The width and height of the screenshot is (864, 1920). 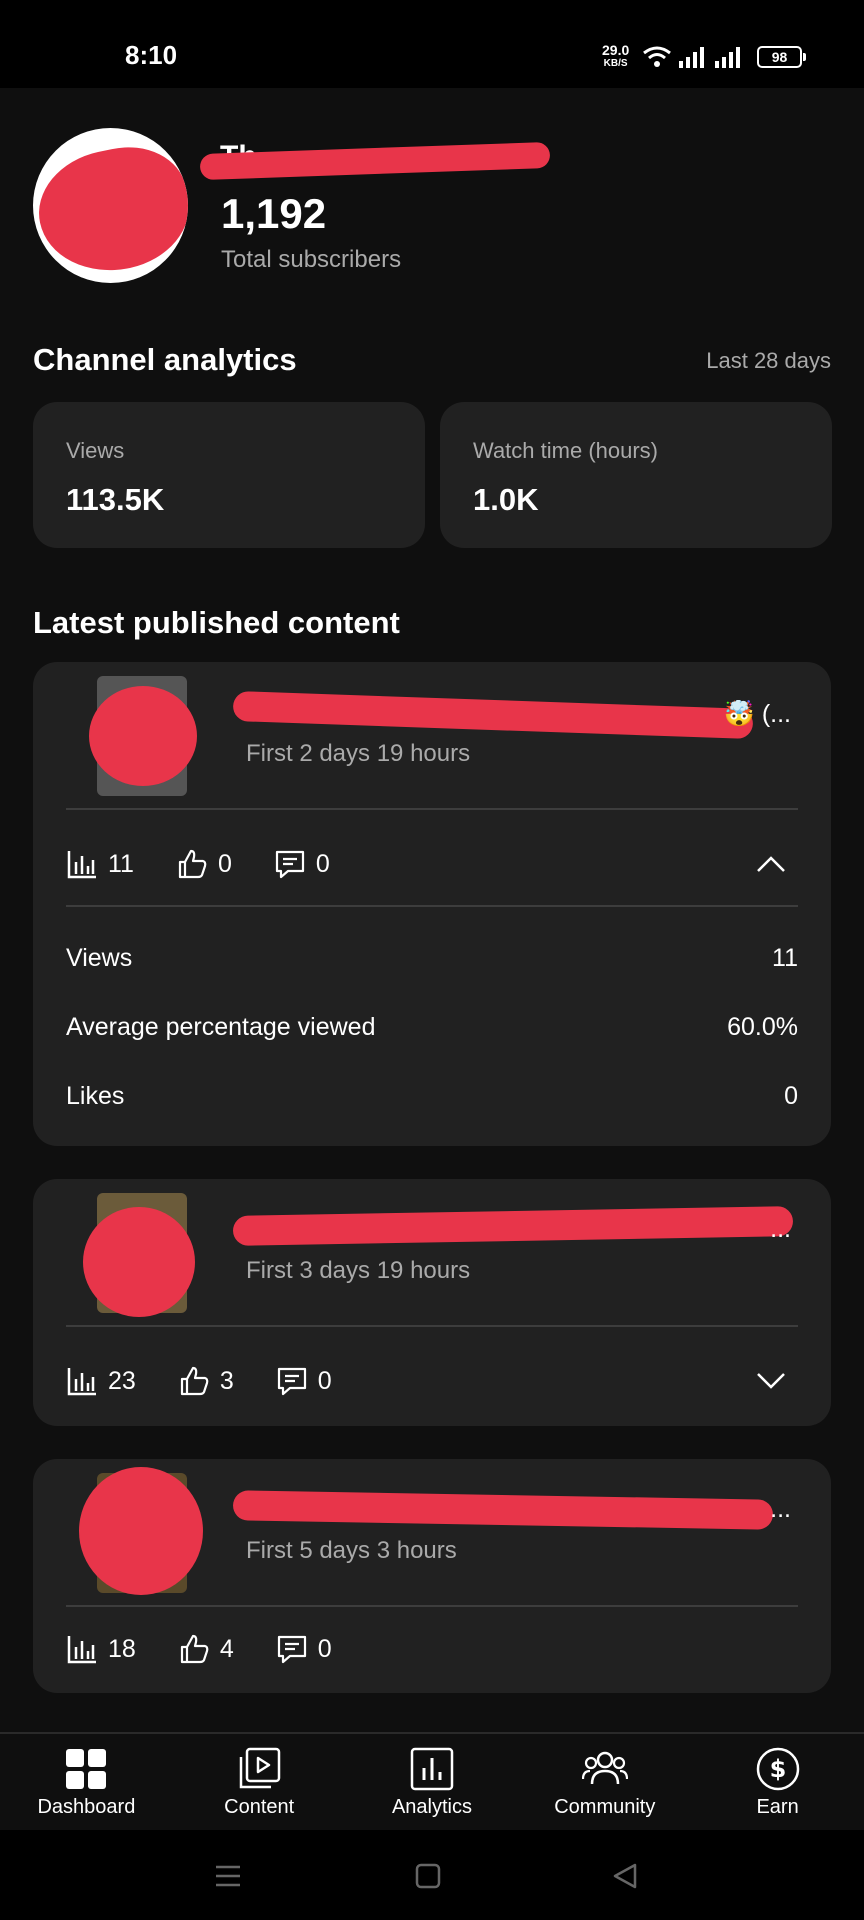 What do you see at coordinates (432, 1769) in the screenshot?
I see `analytics-icon` at bounding box center [432, 1769].